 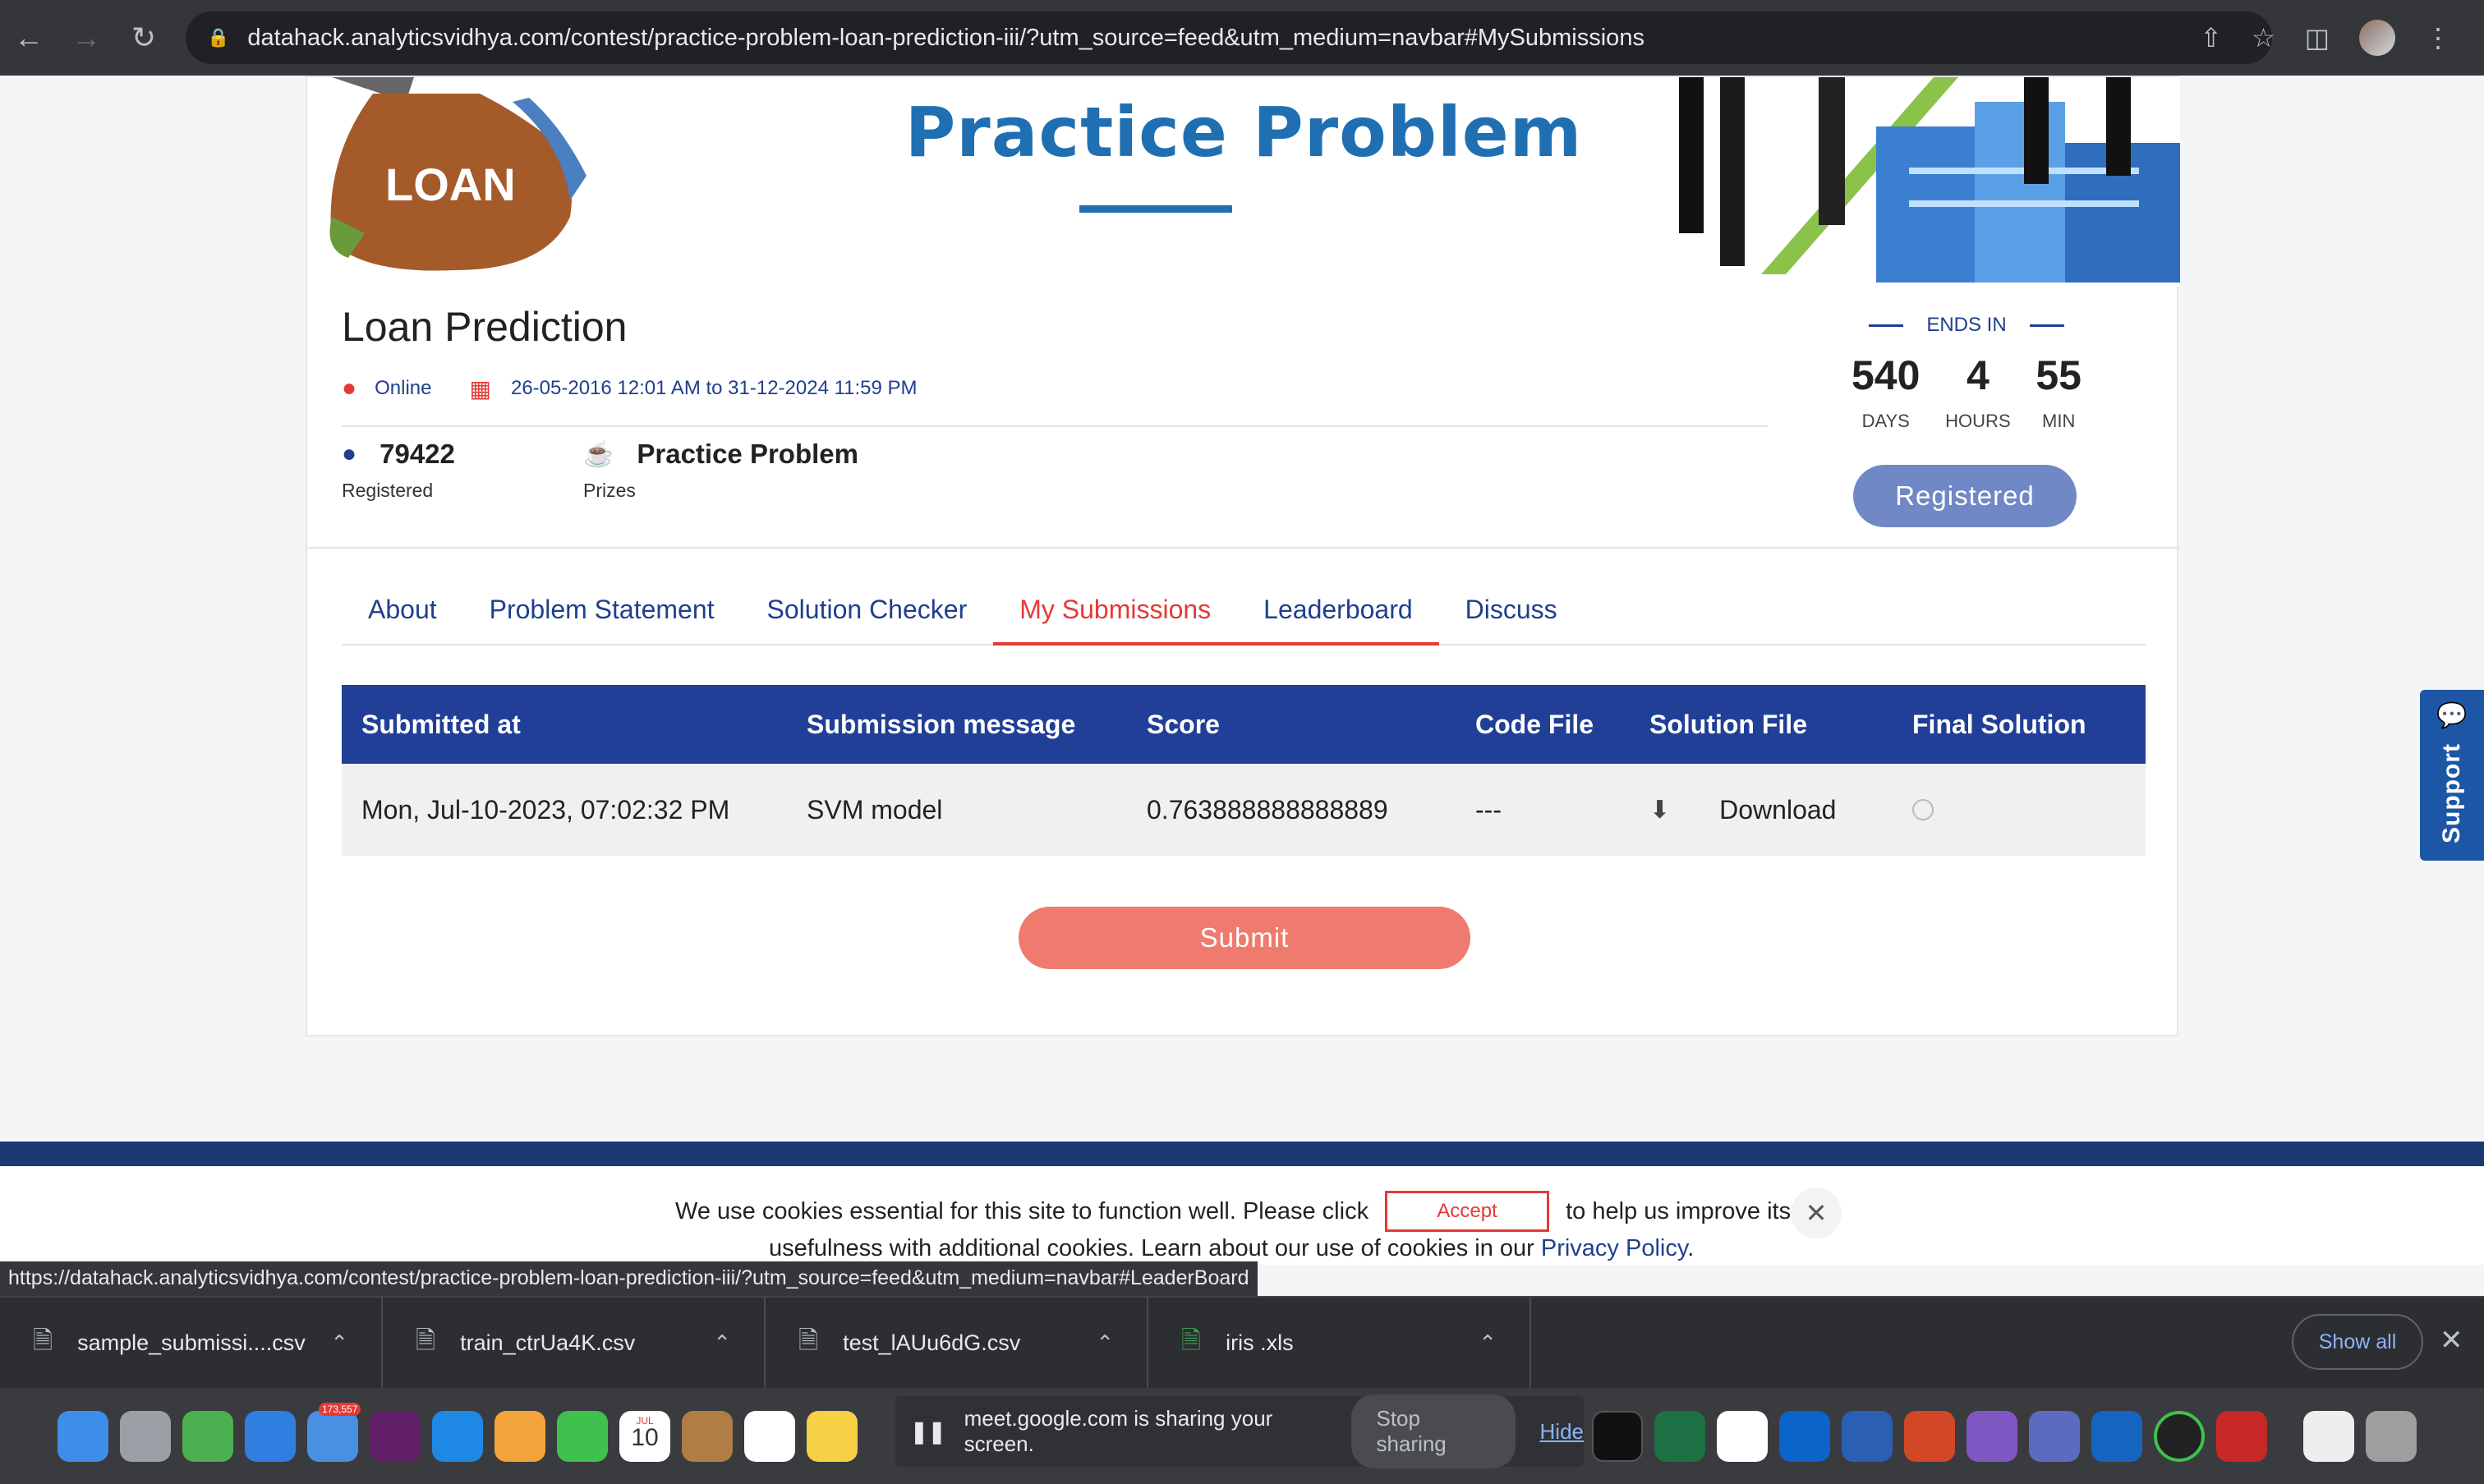 What do you see at coordinates (2179, 1436) in the screenshot?
I see `activity-icon` at bounding box center [2179, 1436].